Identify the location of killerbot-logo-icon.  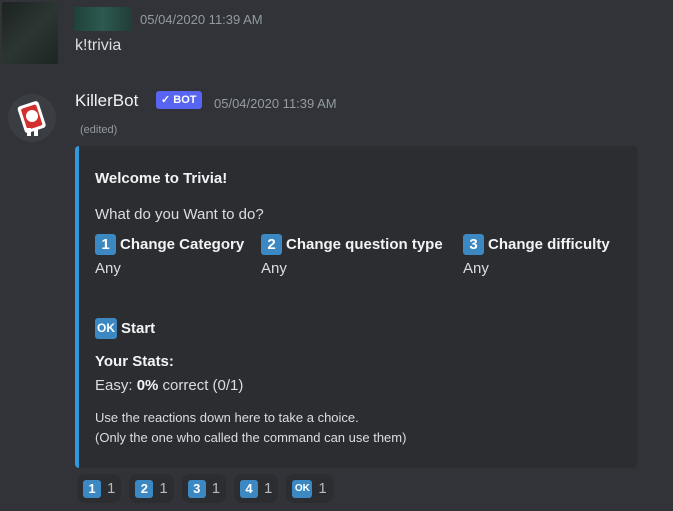
(32, 118).